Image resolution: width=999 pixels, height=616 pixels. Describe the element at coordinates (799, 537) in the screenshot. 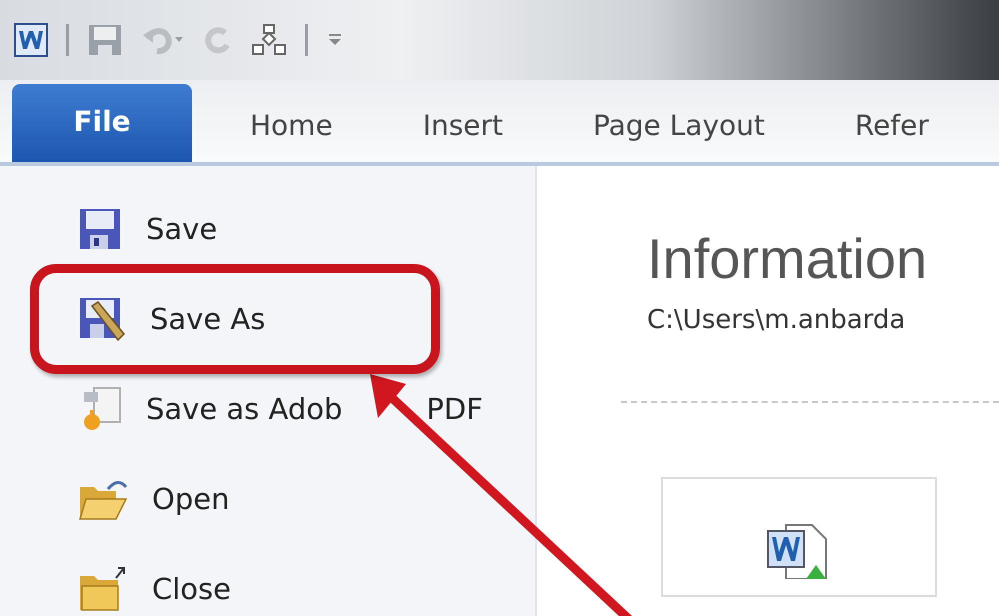

I see `action-card` at that location.